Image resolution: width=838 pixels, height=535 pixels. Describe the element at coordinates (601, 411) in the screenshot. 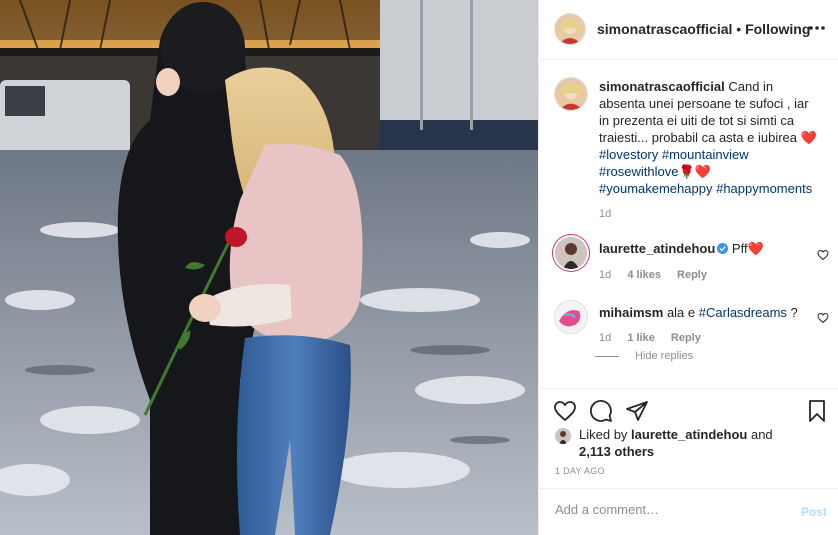

I see `comment-icon` at that location.